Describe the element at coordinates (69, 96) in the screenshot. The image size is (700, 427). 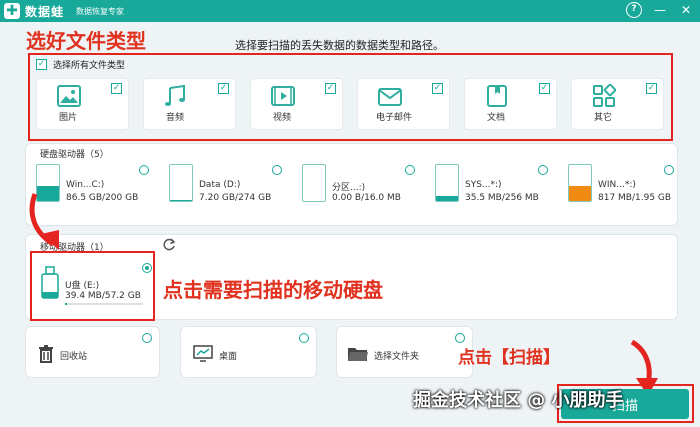
I see `image-icon` at that location.